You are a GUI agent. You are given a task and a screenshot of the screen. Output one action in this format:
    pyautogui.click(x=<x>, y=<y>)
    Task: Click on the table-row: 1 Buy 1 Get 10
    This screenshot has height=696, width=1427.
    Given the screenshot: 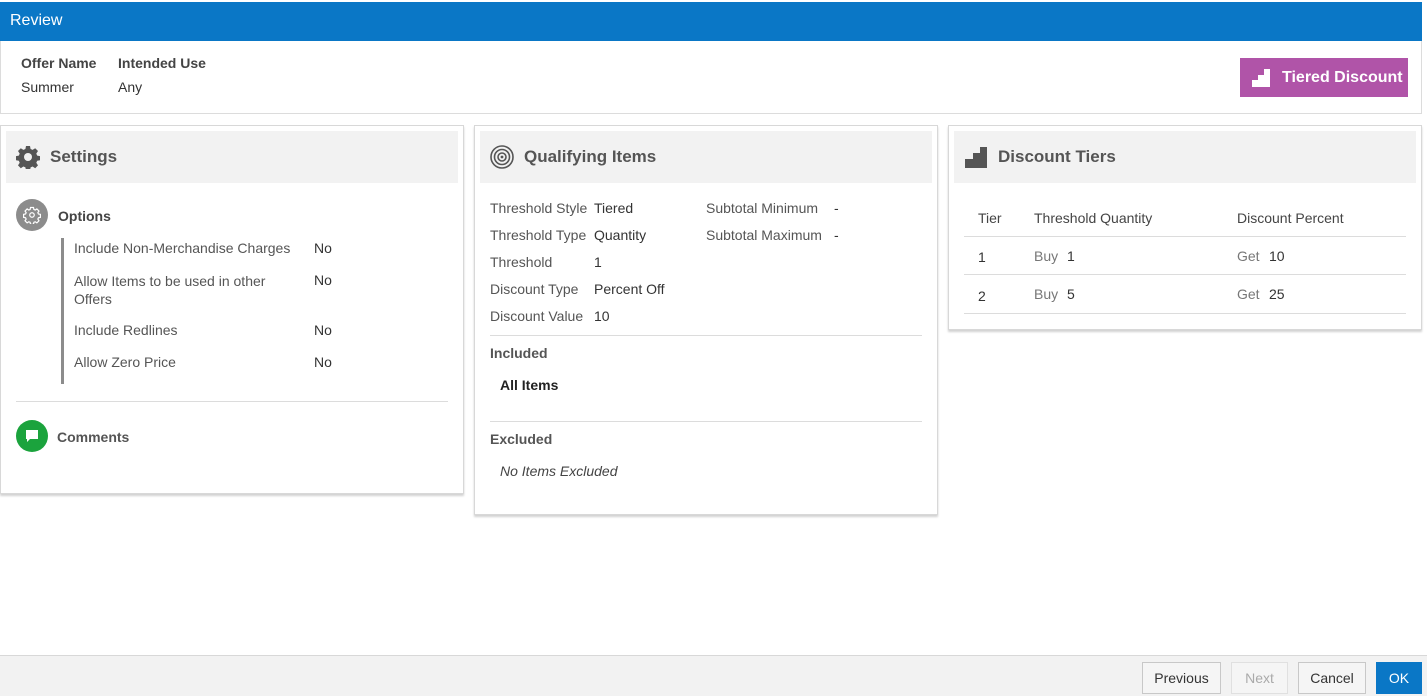 What is the action you would take?
    pyautogui.click(x=1185, y=256)
    